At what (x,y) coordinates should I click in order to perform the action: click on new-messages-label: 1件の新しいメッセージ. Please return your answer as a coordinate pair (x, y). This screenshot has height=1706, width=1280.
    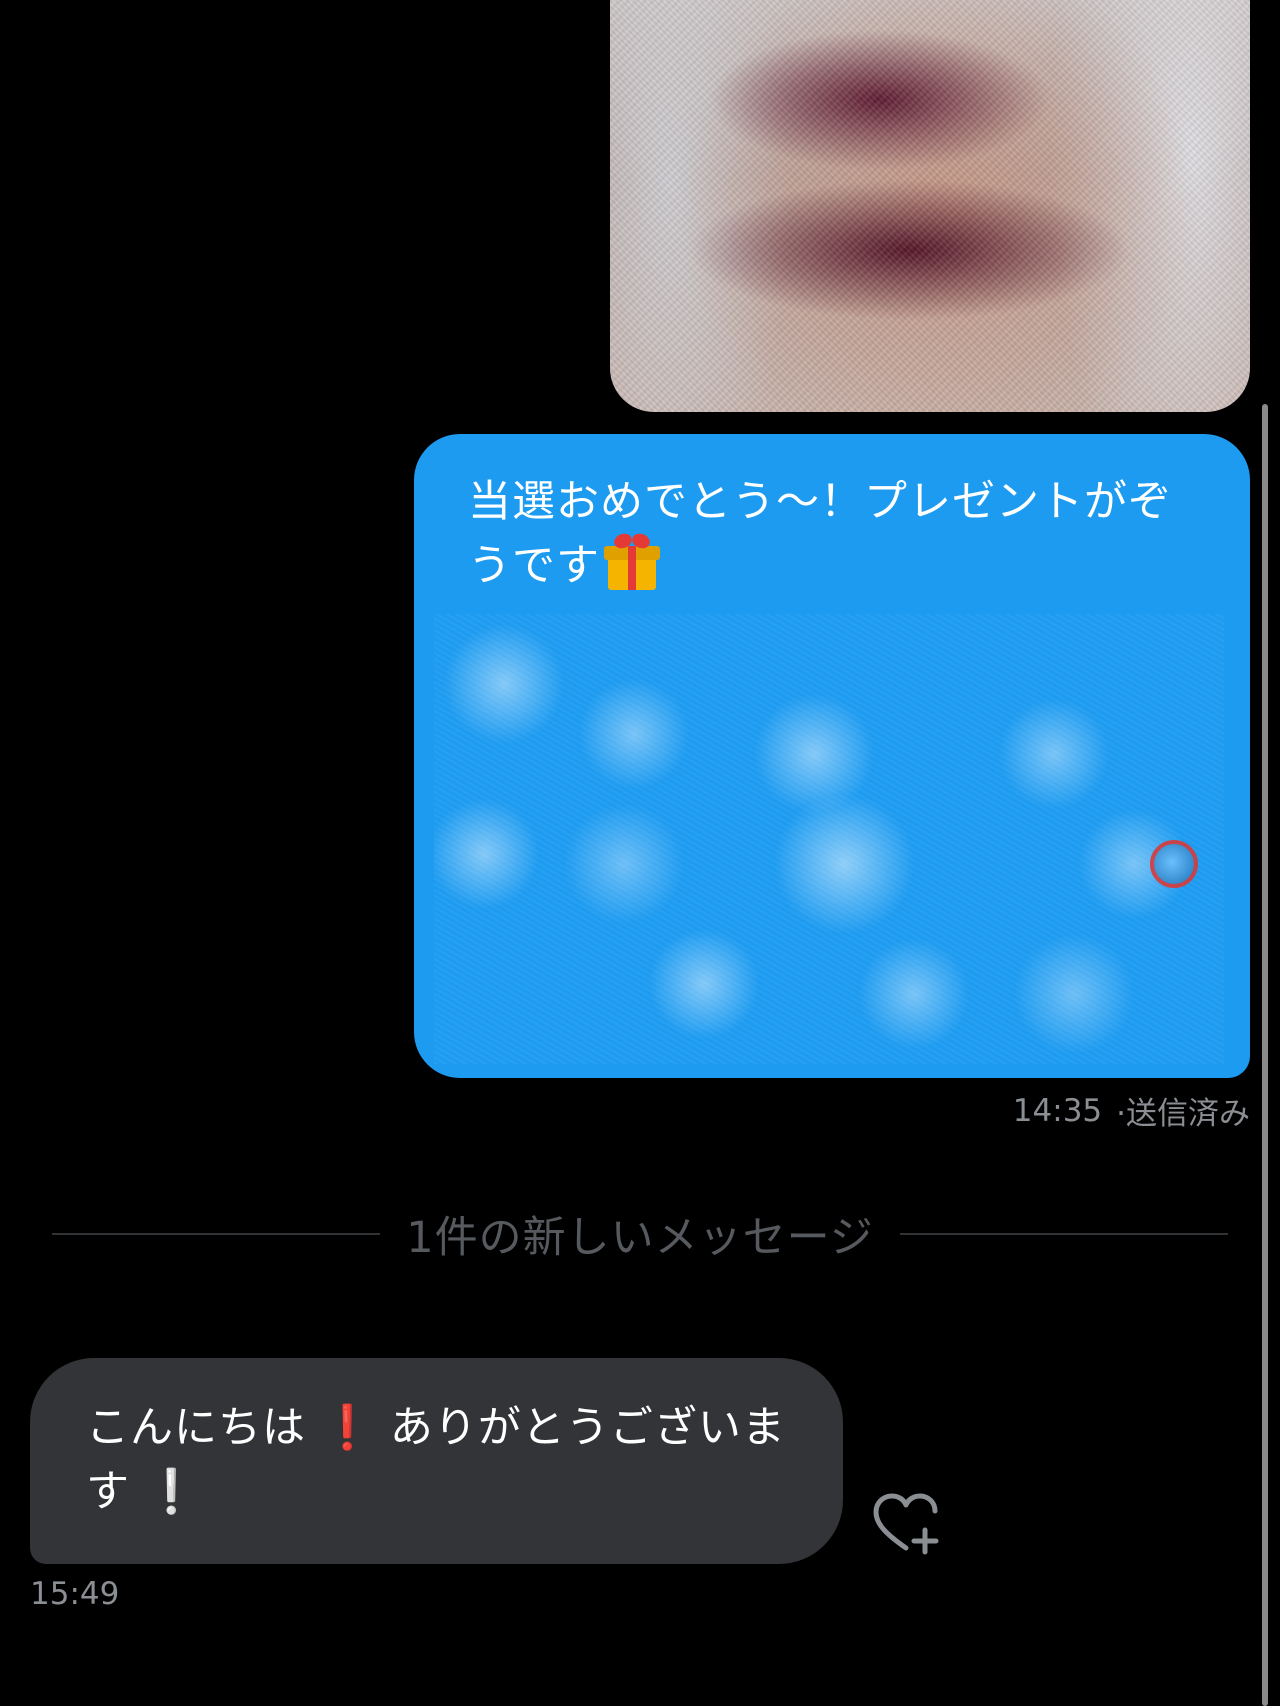
    Looking at the image, I should click on (640, 1238).